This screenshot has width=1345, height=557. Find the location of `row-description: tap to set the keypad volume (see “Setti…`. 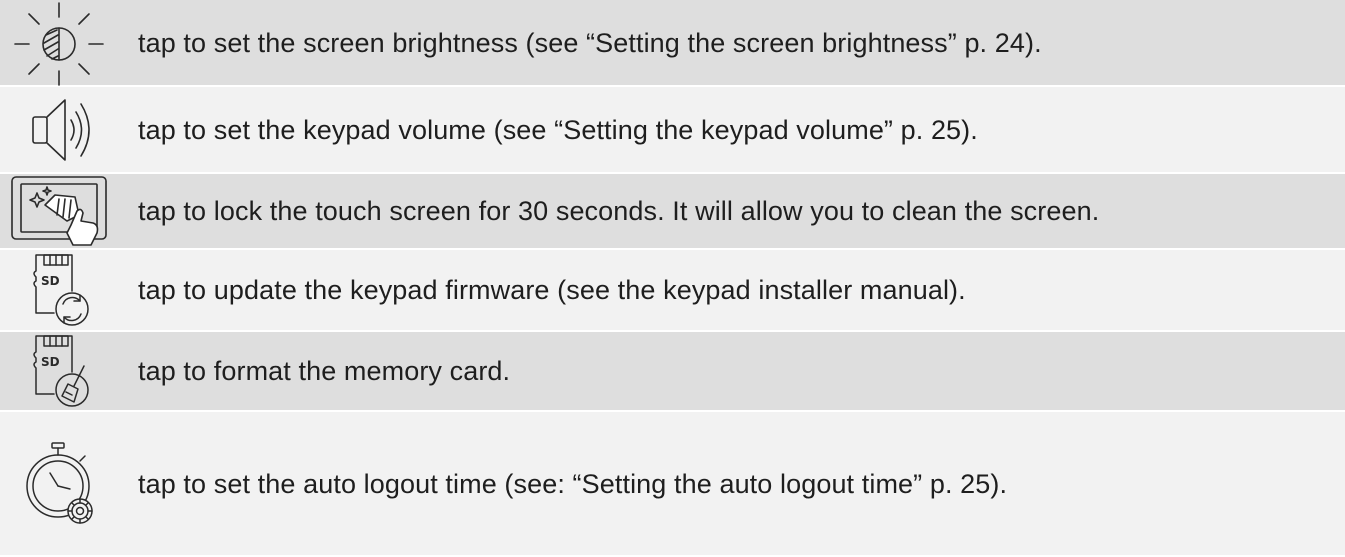

row-description: tap to set the keypad volume (see “Setti… is located at coordinates (558, 129).